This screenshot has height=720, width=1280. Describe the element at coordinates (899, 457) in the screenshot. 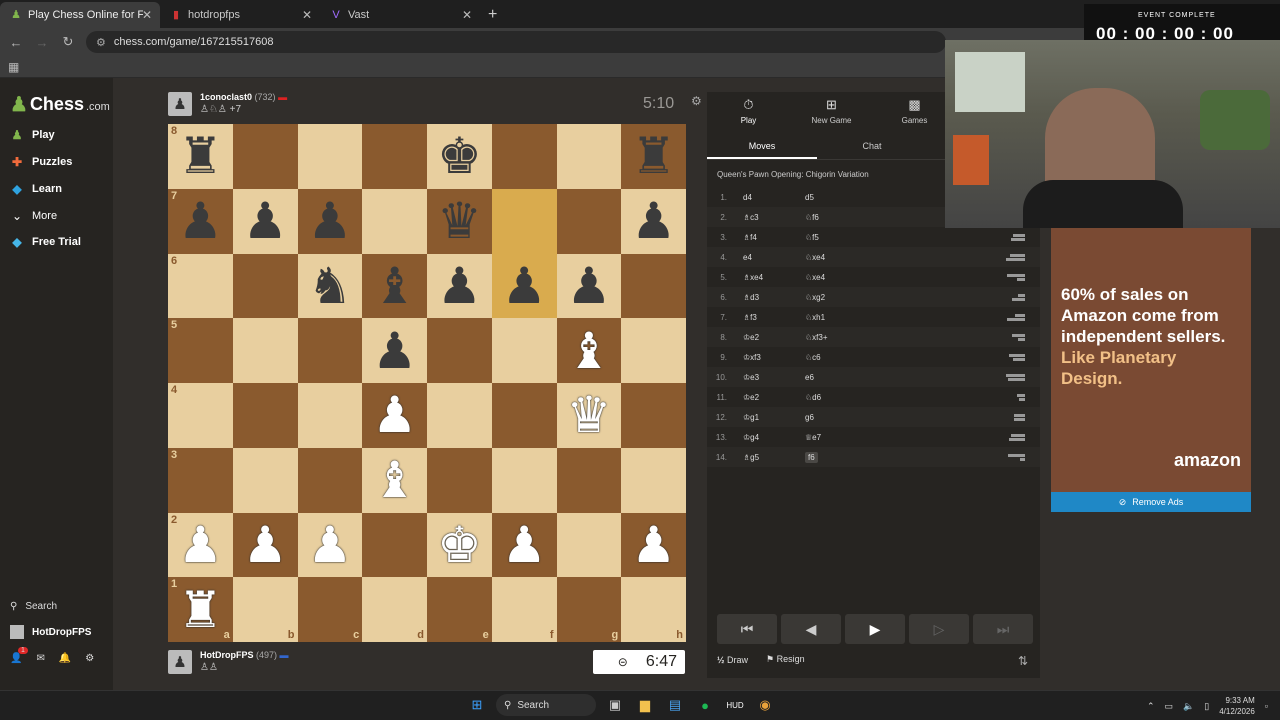

I see `black-move: f6` at that location.